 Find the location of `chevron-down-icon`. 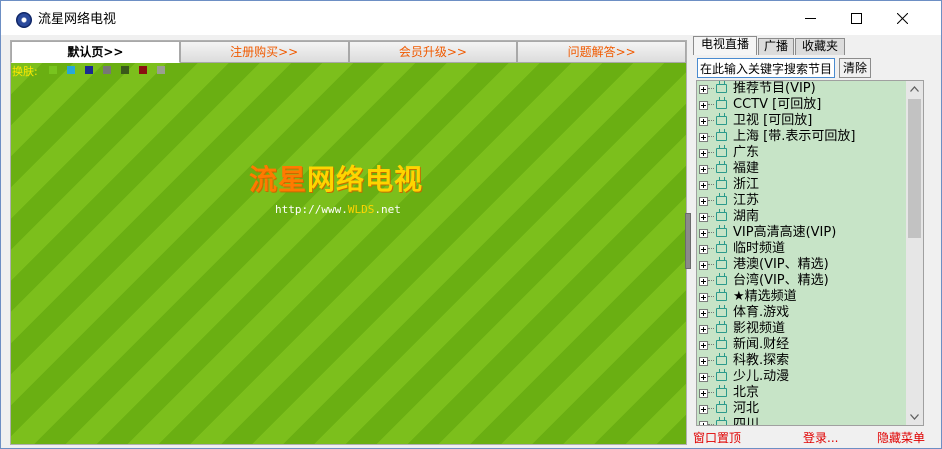

chevron-down-icon is located at coordinates (914, 417).